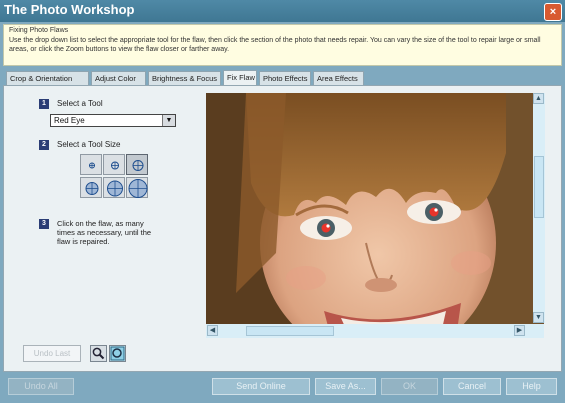 The image size is (565, 403). I want to click on step-3-badge: 3, so click(44, 224).